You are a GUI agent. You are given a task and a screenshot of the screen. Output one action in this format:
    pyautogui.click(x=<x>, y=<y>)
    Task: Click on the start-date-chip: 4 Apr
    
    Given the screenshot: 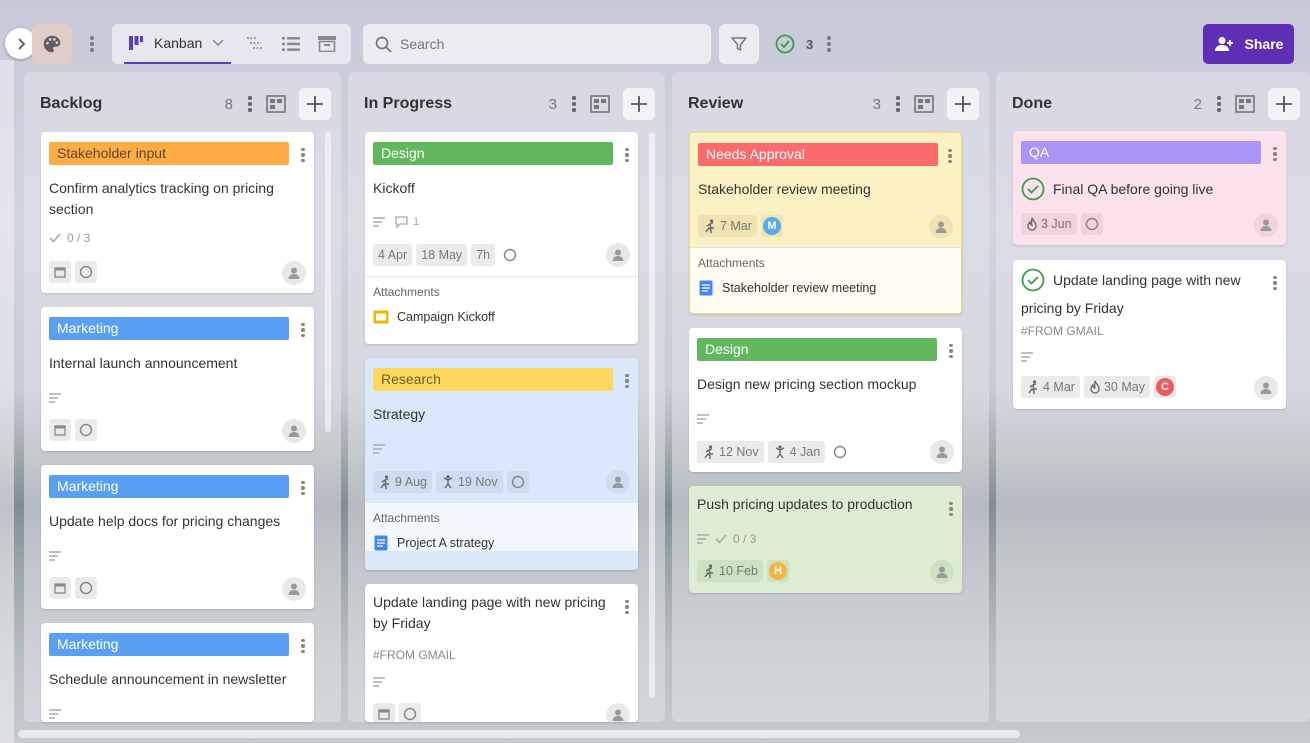 What is the action you would take?
    pyautogui.click(x=393, y=255)
    